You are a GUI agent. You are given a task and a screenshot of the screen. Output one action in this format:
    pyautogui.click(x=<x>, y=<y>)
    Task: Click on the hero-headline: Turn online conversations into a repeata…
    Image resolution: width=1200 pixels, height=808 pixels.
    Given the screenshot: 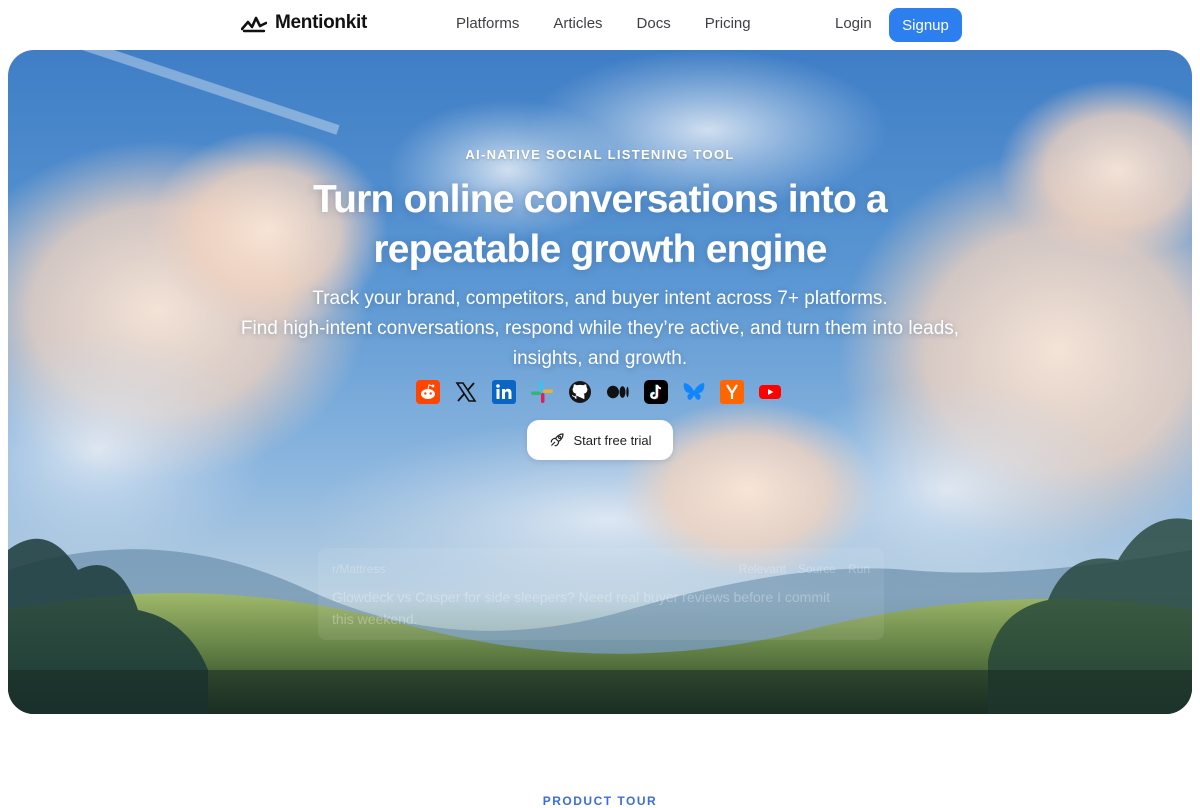 What is the action you would take?
    pyautogui.click(x=600, y=224)
    